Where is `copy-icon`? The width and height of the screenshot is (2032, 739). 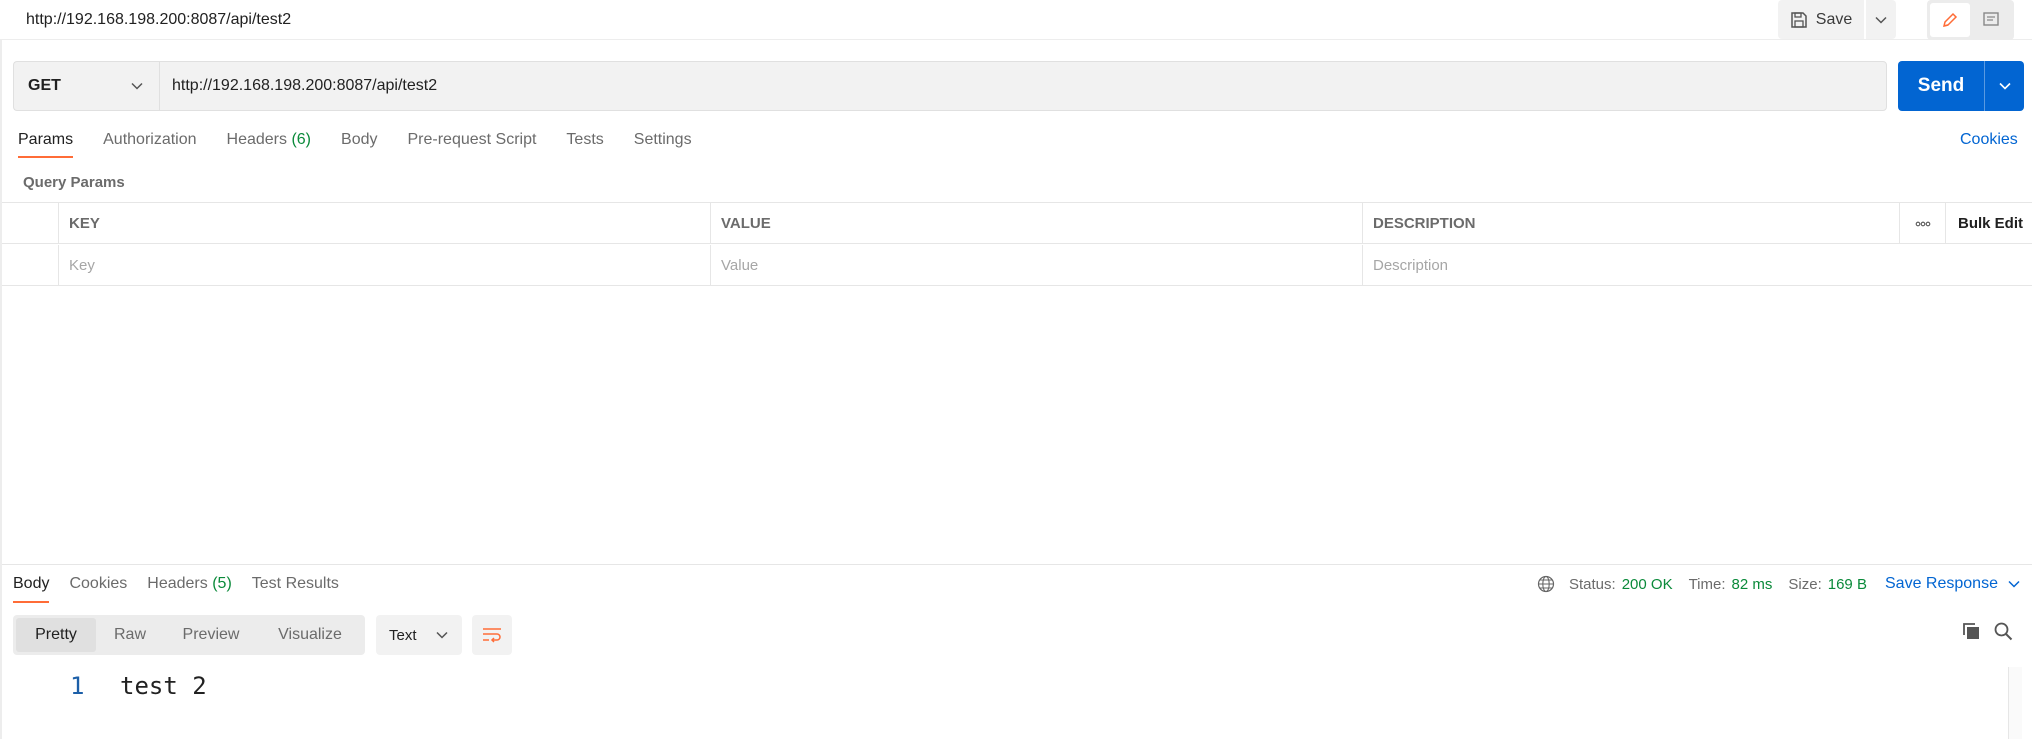
copy-icon is located at coordinates (1971, 631).